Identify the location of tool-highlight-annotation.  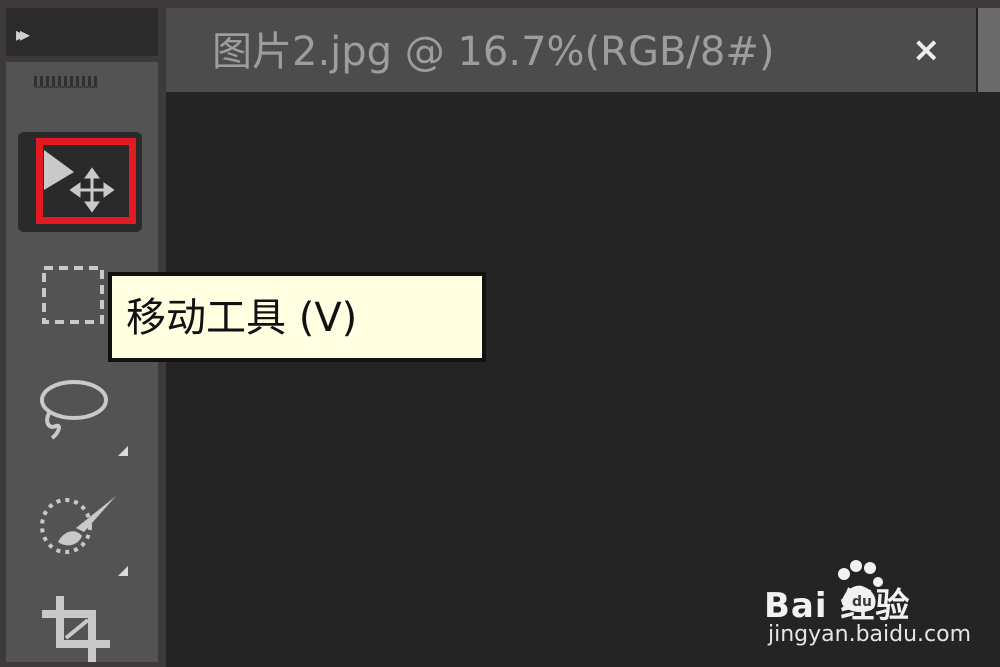
(86, 181).